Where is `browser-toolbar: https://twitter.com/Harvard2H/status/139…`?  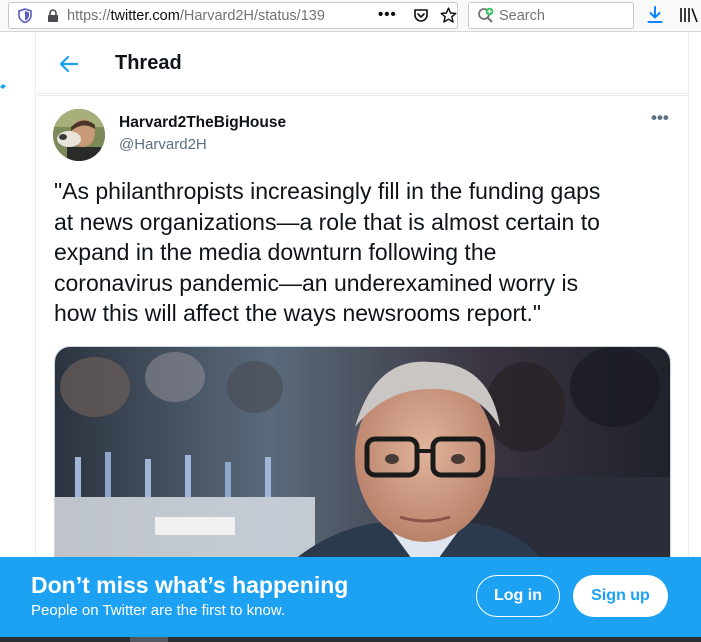
browser-toolbar: https://twitter.com/Harvard2H/status/139… is located at coordinates (350, 16).